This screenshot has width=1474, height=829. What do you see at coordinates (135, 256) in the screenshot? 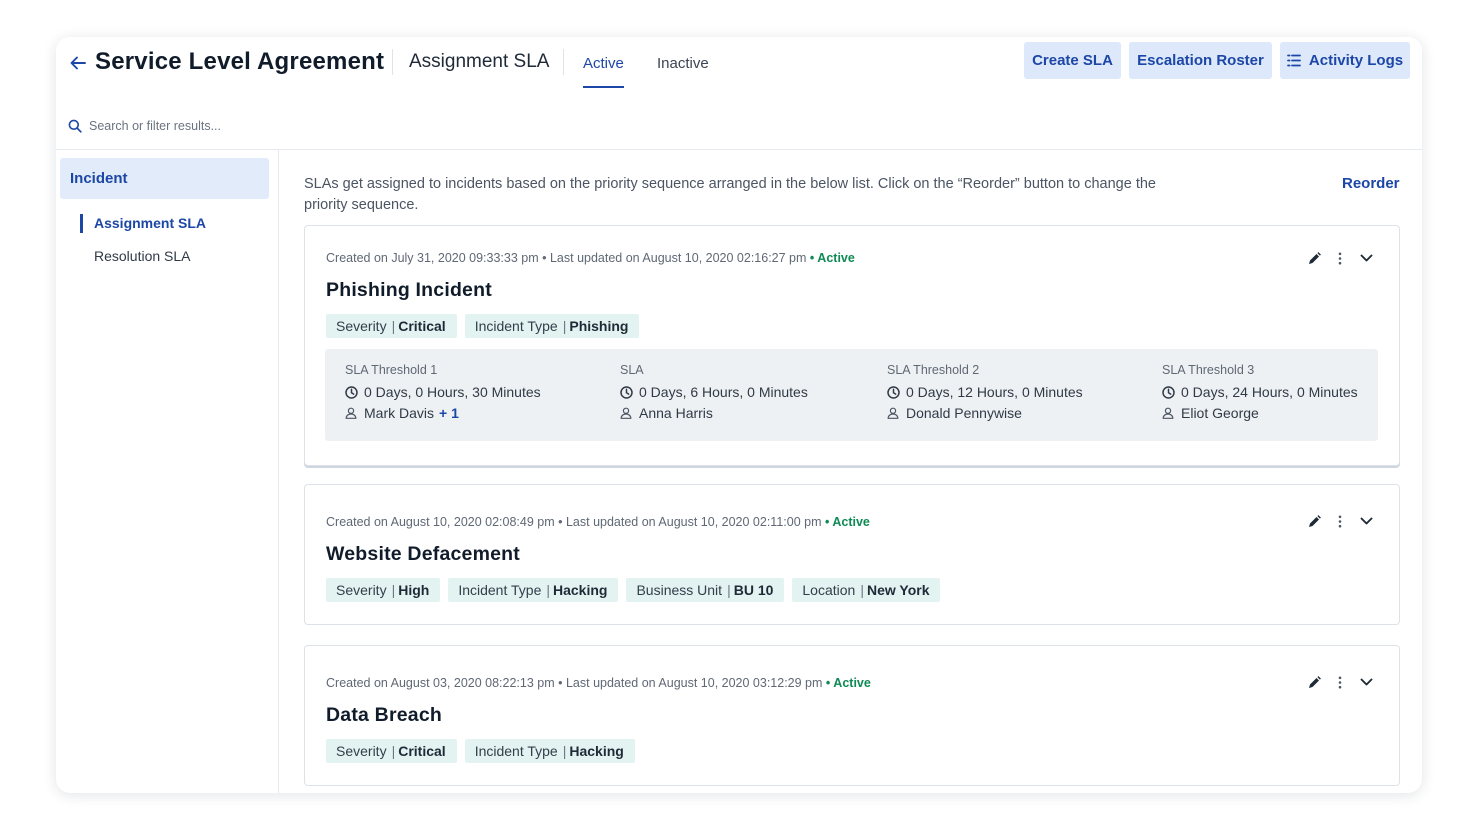
I see `sidebar-item-resolution-sla: Resolution SLA` at bounding box center [135, 256].